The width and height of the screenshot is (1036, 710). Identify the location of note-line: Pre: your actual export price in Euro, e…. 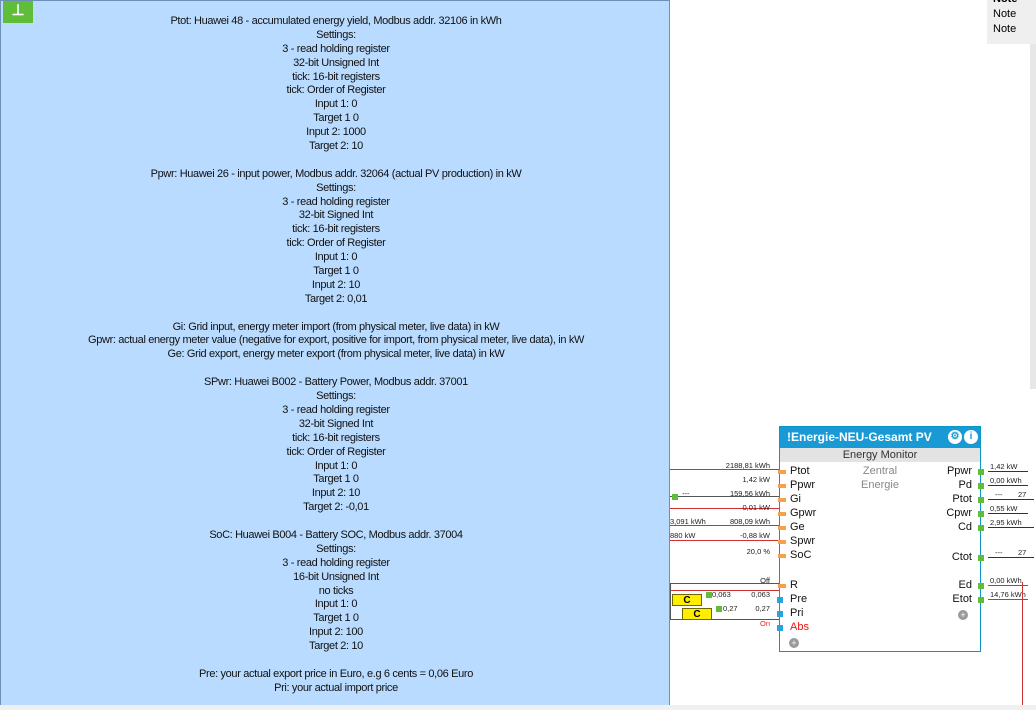
(336, 673).